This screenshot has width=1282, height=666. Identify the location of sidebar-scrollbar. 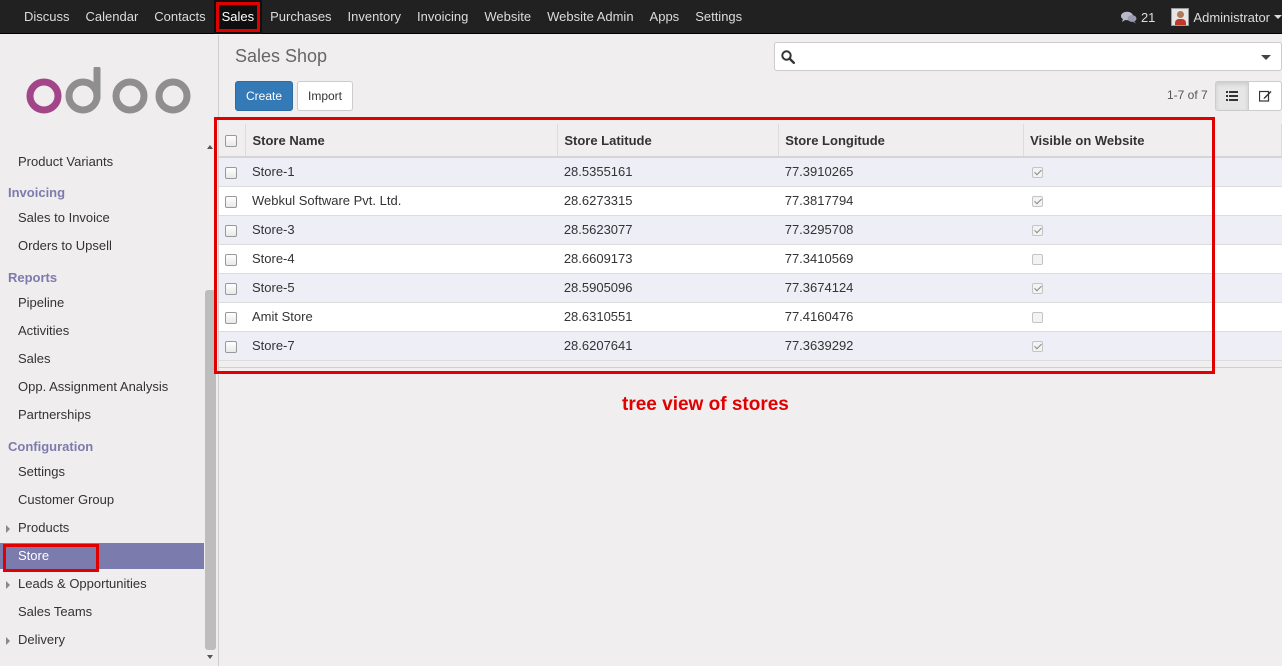
(210, 350).